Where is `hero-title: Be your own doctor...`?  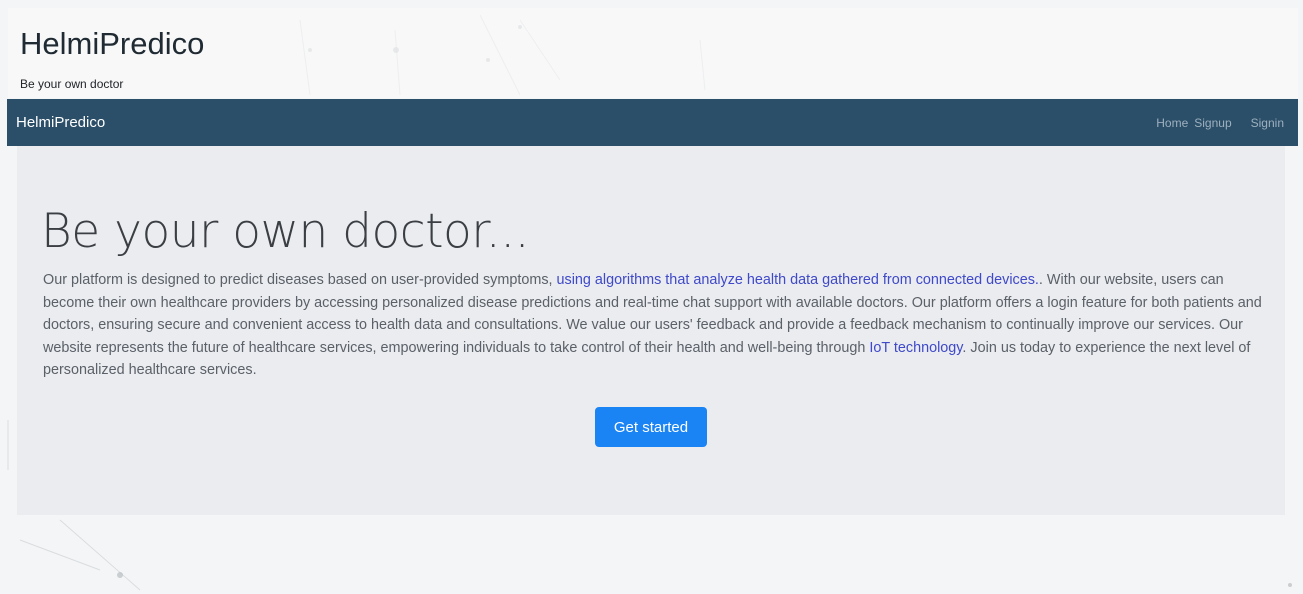 hero-title: Be your own doctor... is located at coordinates (285, 231).